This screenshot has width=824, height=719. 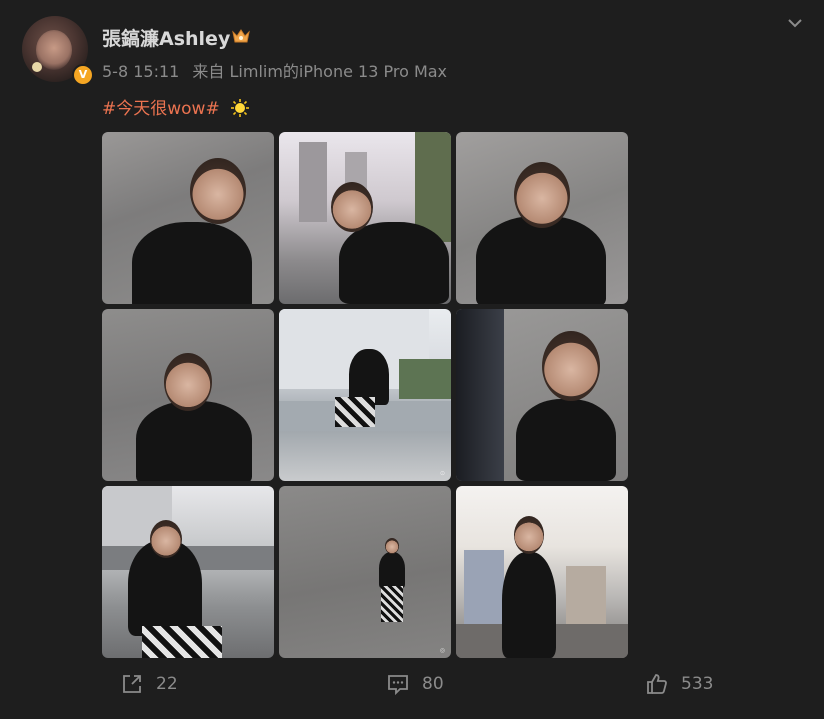 I want to click on comment-button: 80, so click(x=415, y=684).